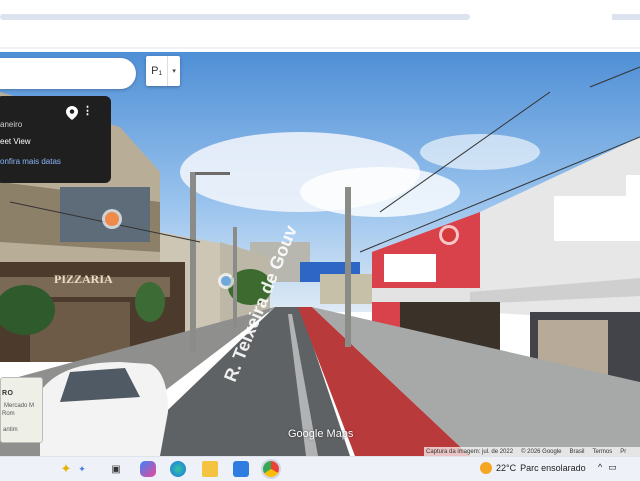 The image size is (640, 481). Describe the element at coordinates (506, 468) in the screenshot. I see `temperature: 22°C` at that location.